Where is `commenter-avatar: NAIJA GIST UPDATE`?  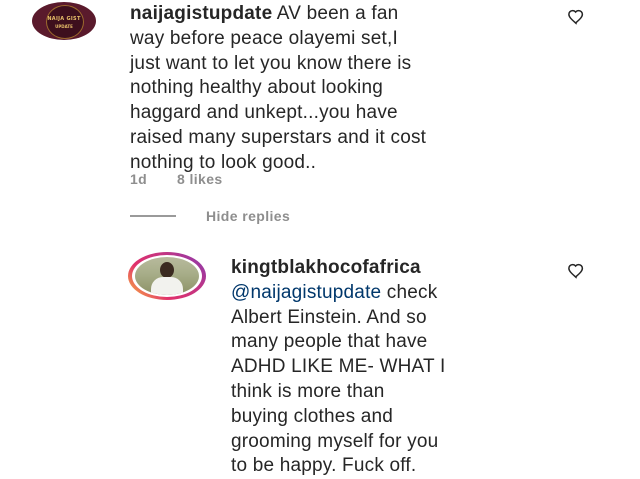
commenter-avatar: NAIJA GIST UPDATE is located at coordinates (64, 21).